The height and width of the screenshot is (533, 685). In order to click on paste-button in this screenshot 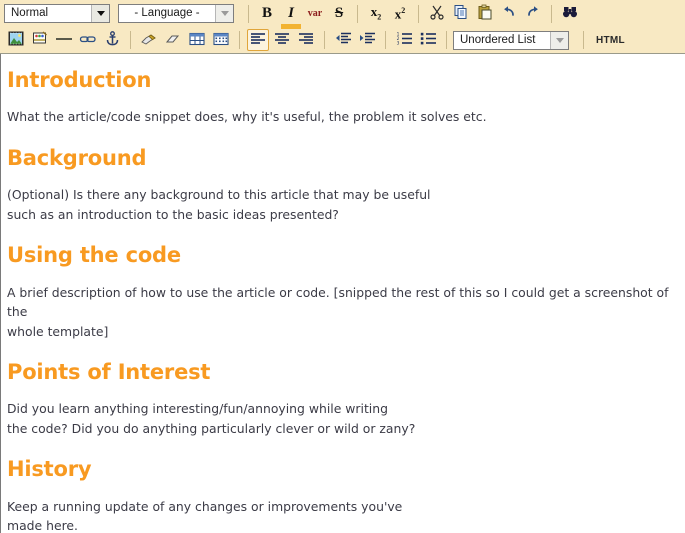, I will do `click(485, 14)`.